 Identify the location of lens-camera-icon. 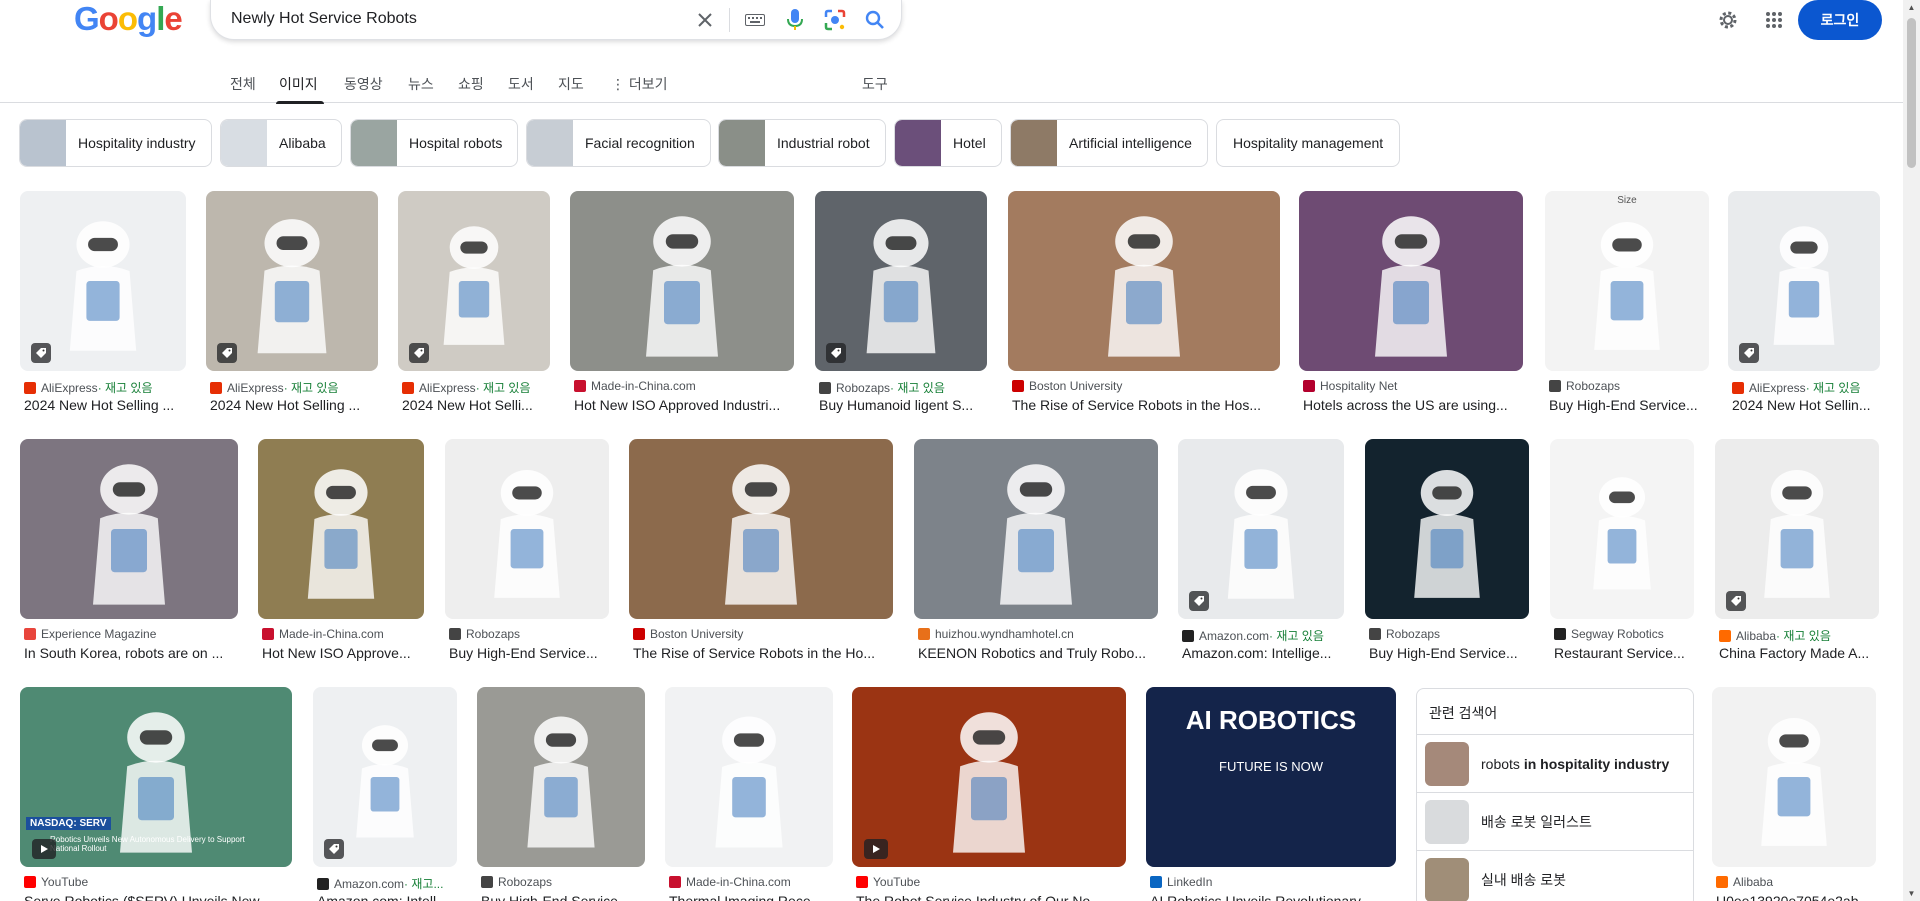
(835, 20).